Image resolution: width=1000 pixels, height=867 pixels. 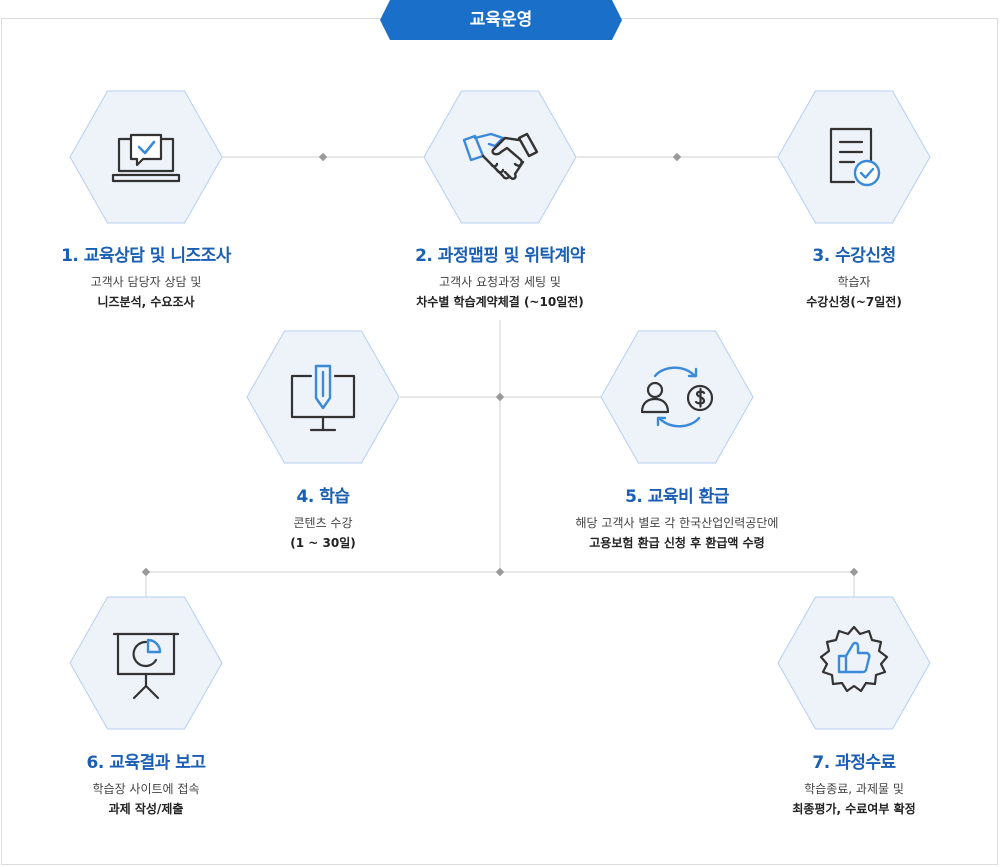 What do you see at coordinates (854, 809) in the screenshot?
I see `step-desc-line2: 최종평가, 수료여부 확정` at bounding box center [854, 809].